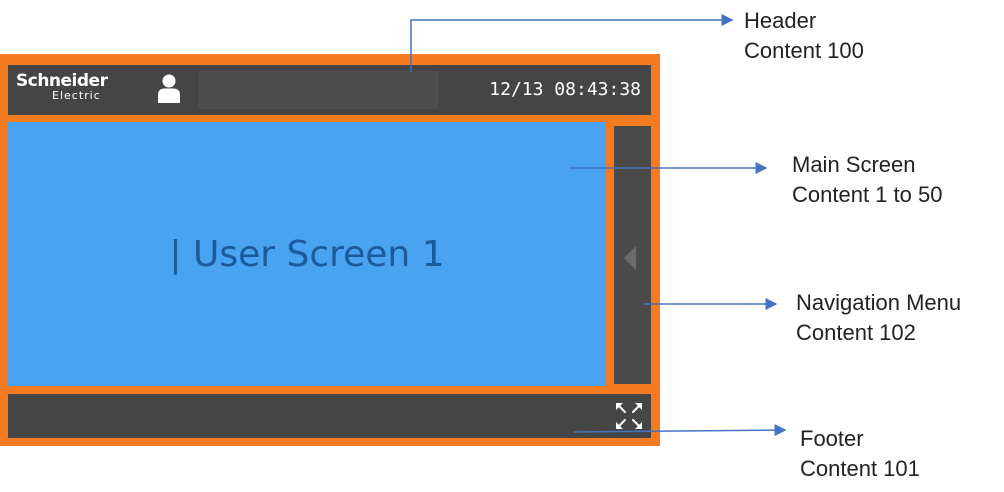 Image resolution: width=1004 pixels, height=492 pixels. I want to click on header-annotation: Header Content 100, so click(804, 36).